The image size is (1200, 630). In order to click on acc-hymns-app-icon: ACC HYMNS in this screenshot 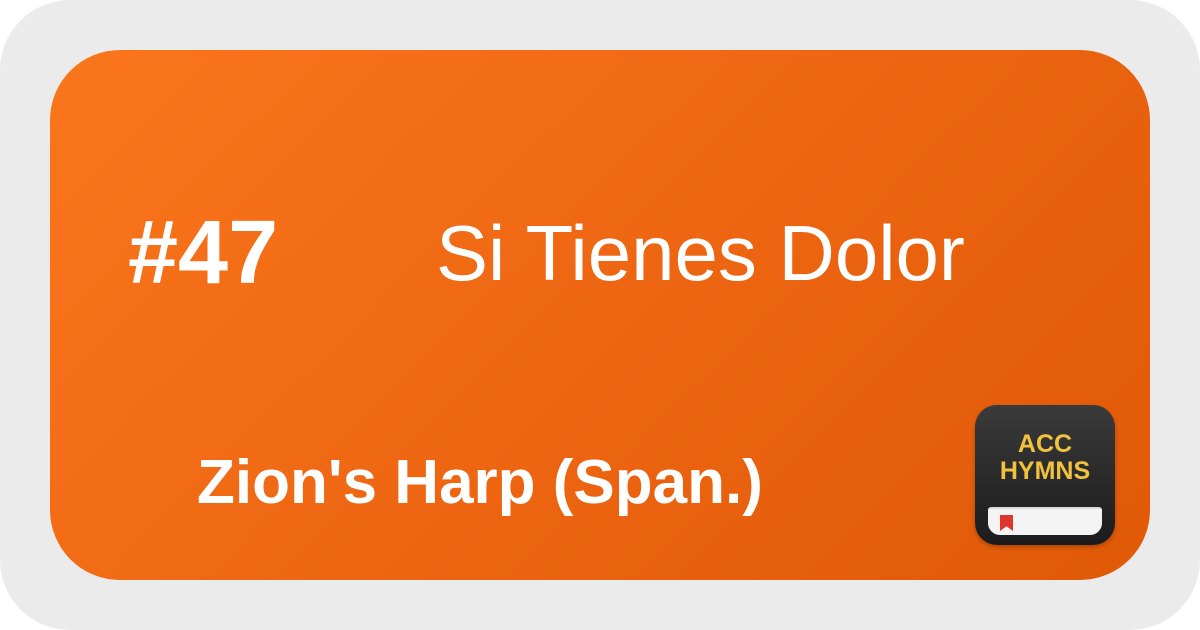, I will do `click(1045, 475)`.